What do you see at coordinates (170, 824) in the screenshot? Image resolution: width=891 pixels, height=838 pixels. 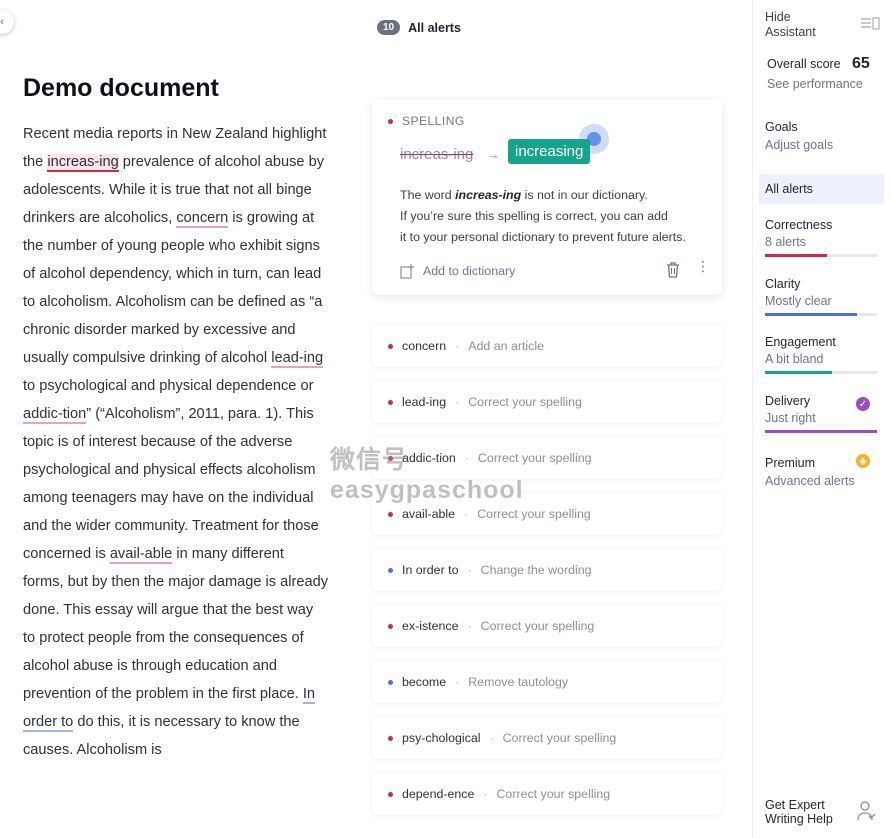 I see `document-fade` at bounding box center [170, 824].